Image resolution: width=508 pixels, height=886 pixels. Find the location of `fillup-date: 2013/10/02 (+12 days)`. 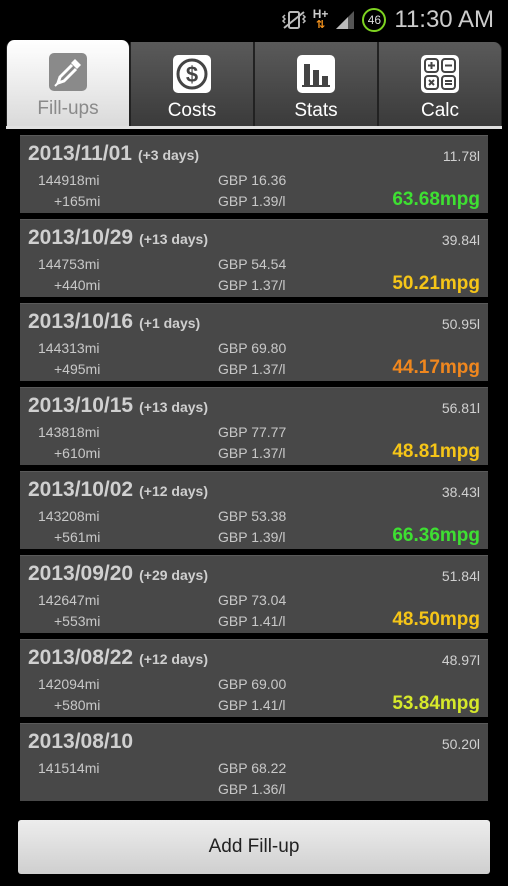

fillup-date: 2013/10/02 (+12 days) is located at coordinates (118, 489).